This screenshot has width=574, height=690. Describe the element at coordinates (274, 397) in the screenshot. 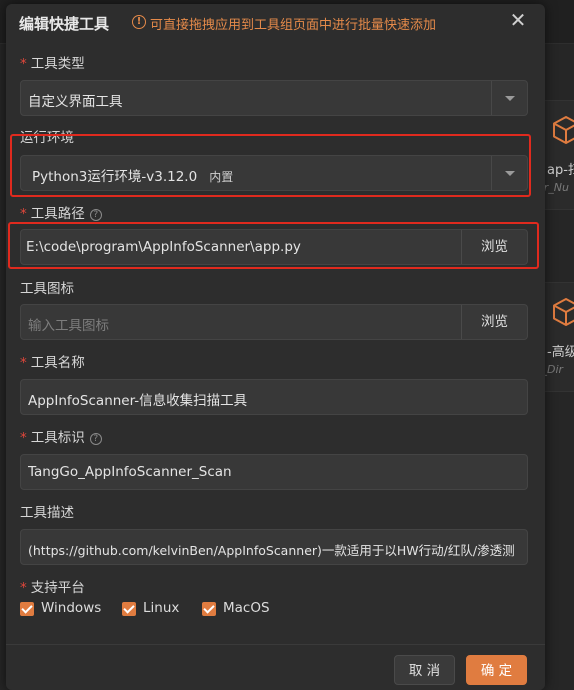

I see `tool-name-input: AppInfoScanner-信息收集扫描工具` at that location.